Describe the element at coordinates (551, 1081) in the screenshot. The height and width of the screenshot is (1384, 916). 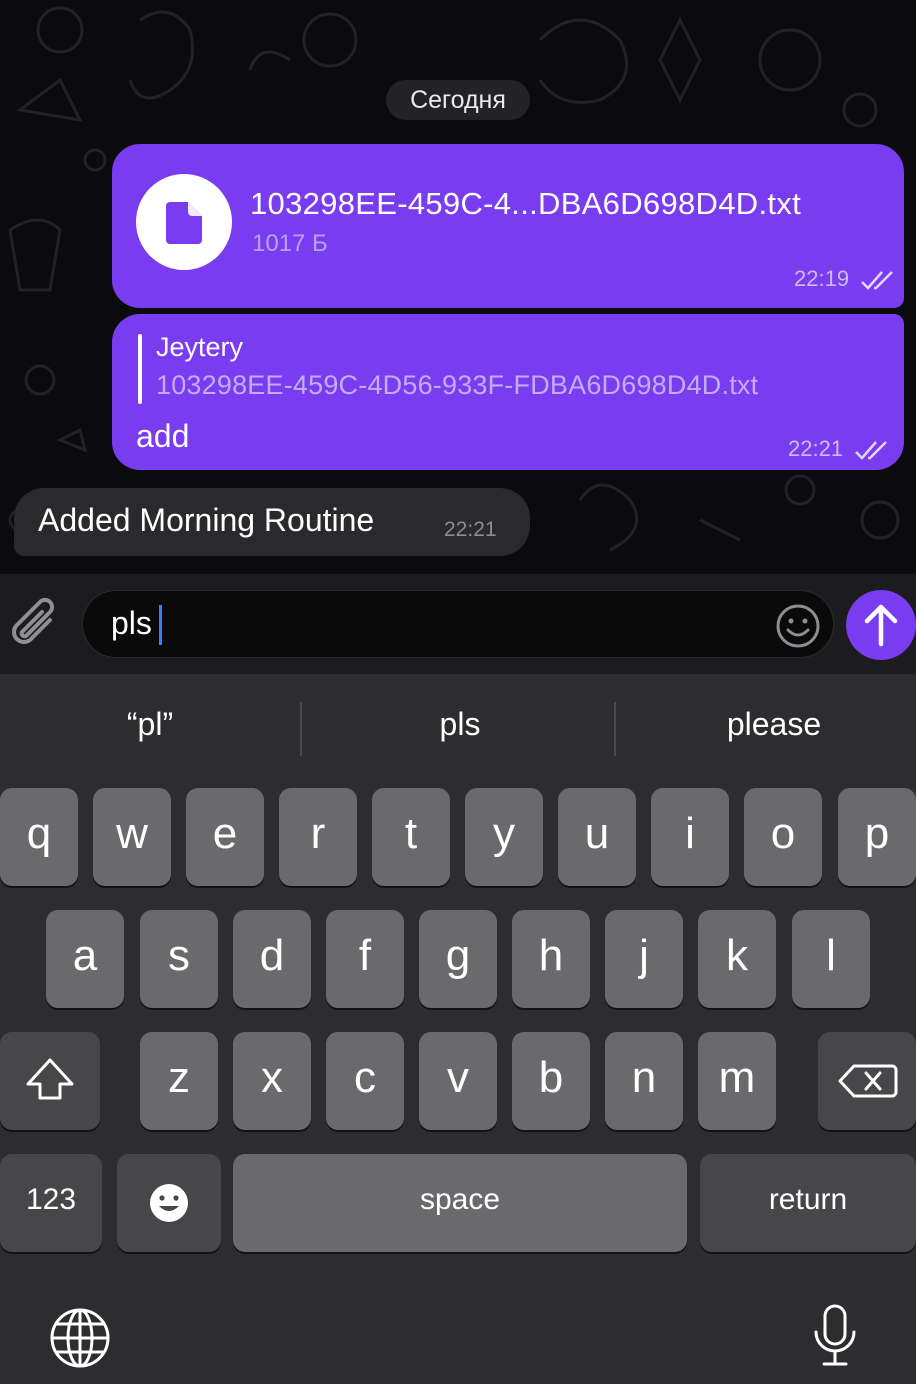
I see `key-b: b` at that location.